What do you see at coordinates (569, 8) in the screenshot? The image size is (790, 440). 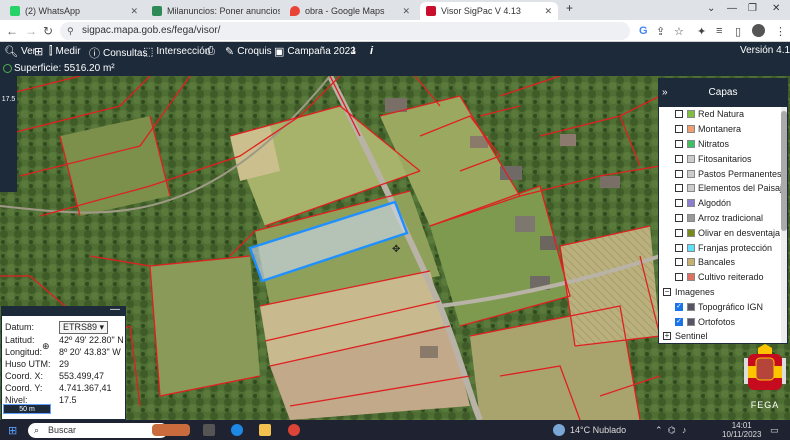 I see `new-tab-button: +` at bounding box center [569, 8].